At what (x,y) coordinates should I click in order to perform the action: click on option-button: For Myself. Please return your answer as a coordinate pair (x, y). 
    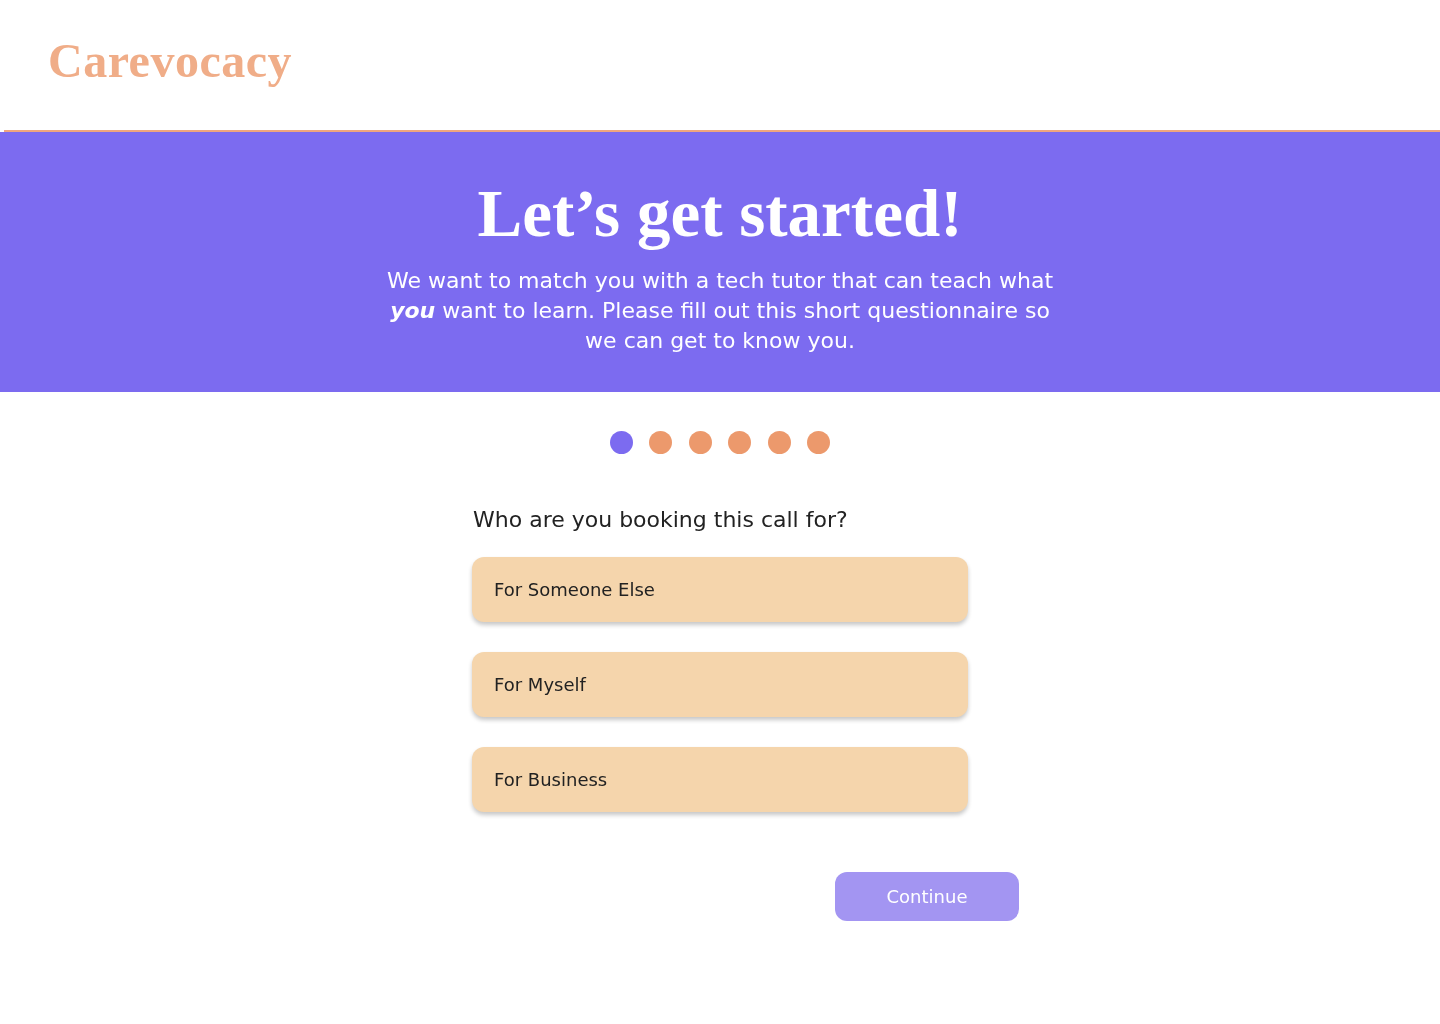
    Looking at the image, I should click on (720, 684).